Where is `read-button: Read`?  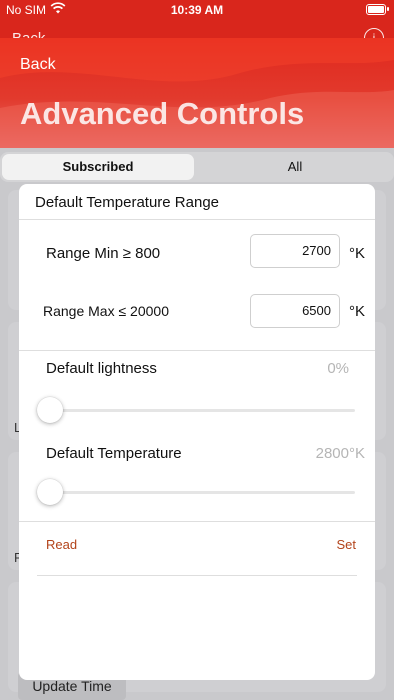 read-button: Read is located at coordinates (61, 544).